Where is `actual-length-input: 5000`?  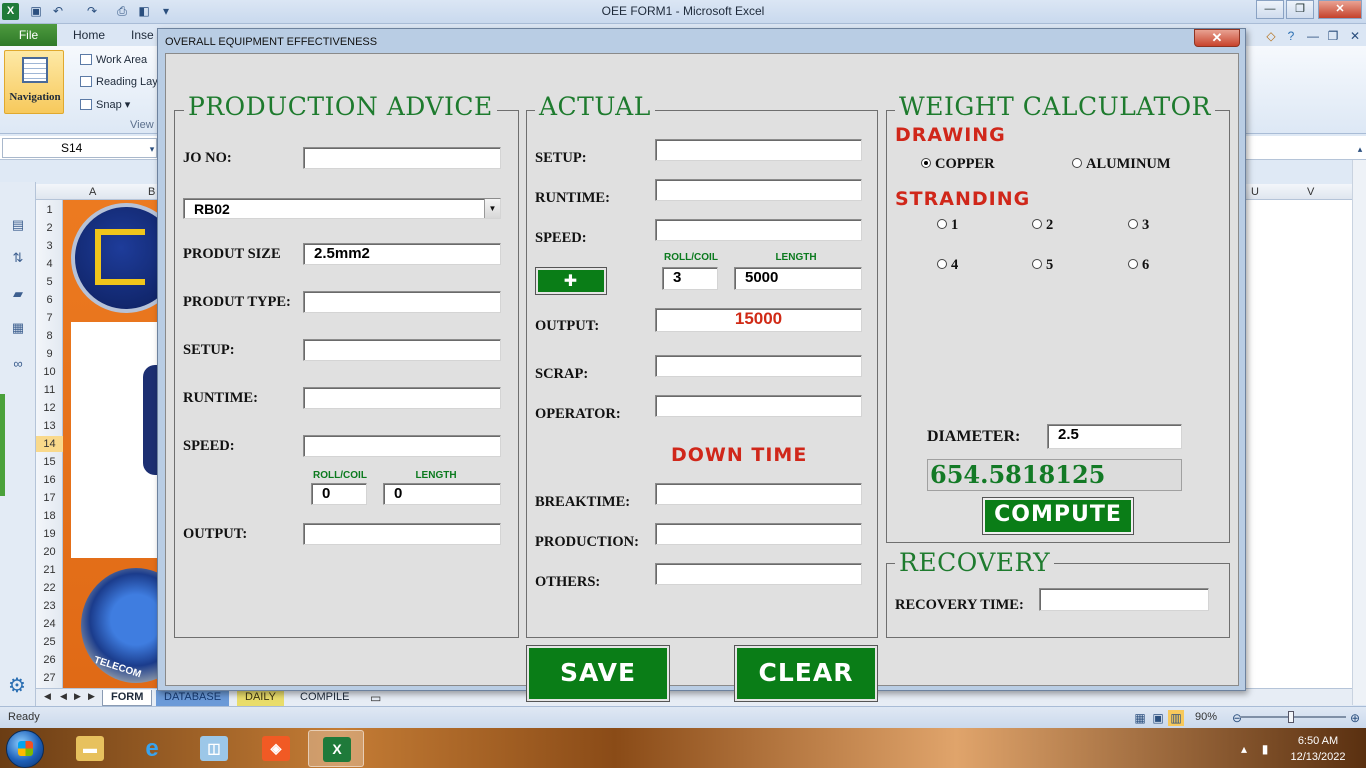 actual-length-input: 5000 is located at coordinates (798, 278).